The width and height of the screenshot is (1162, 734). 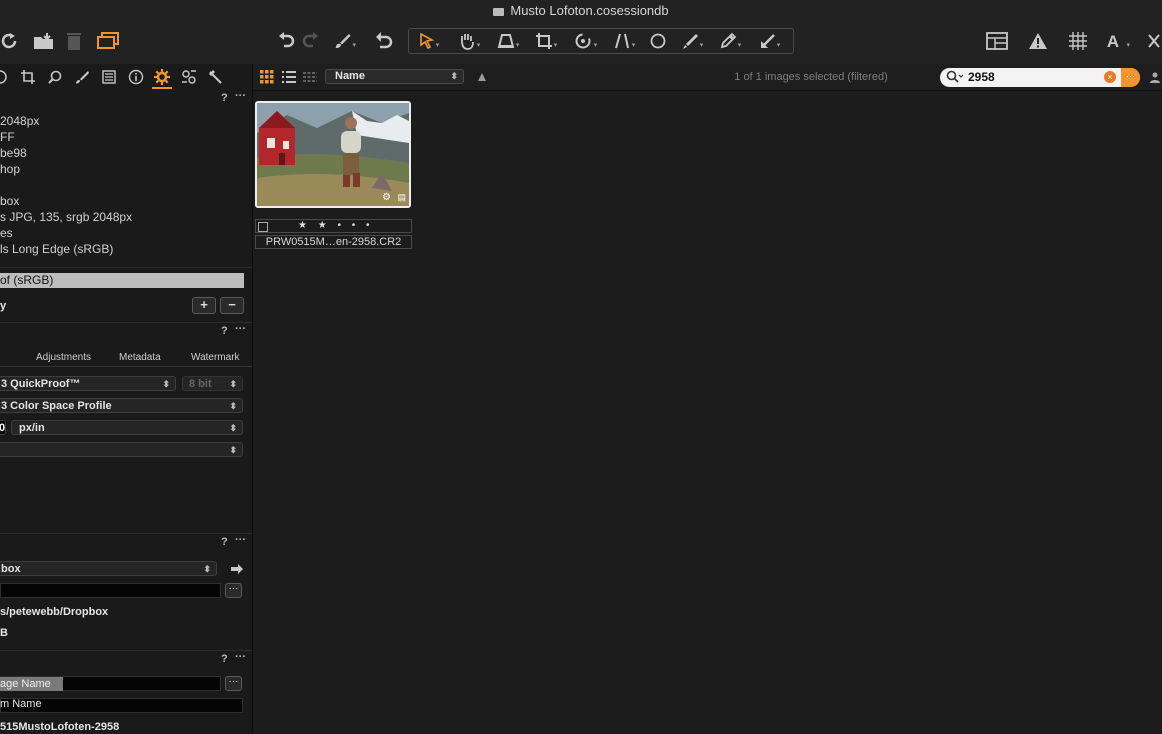 What do you see at coordinates (88, 383) in the screenshot?
I see `format-select: 3 QuickProof™ ⬍` at bounding box center [88, 383].